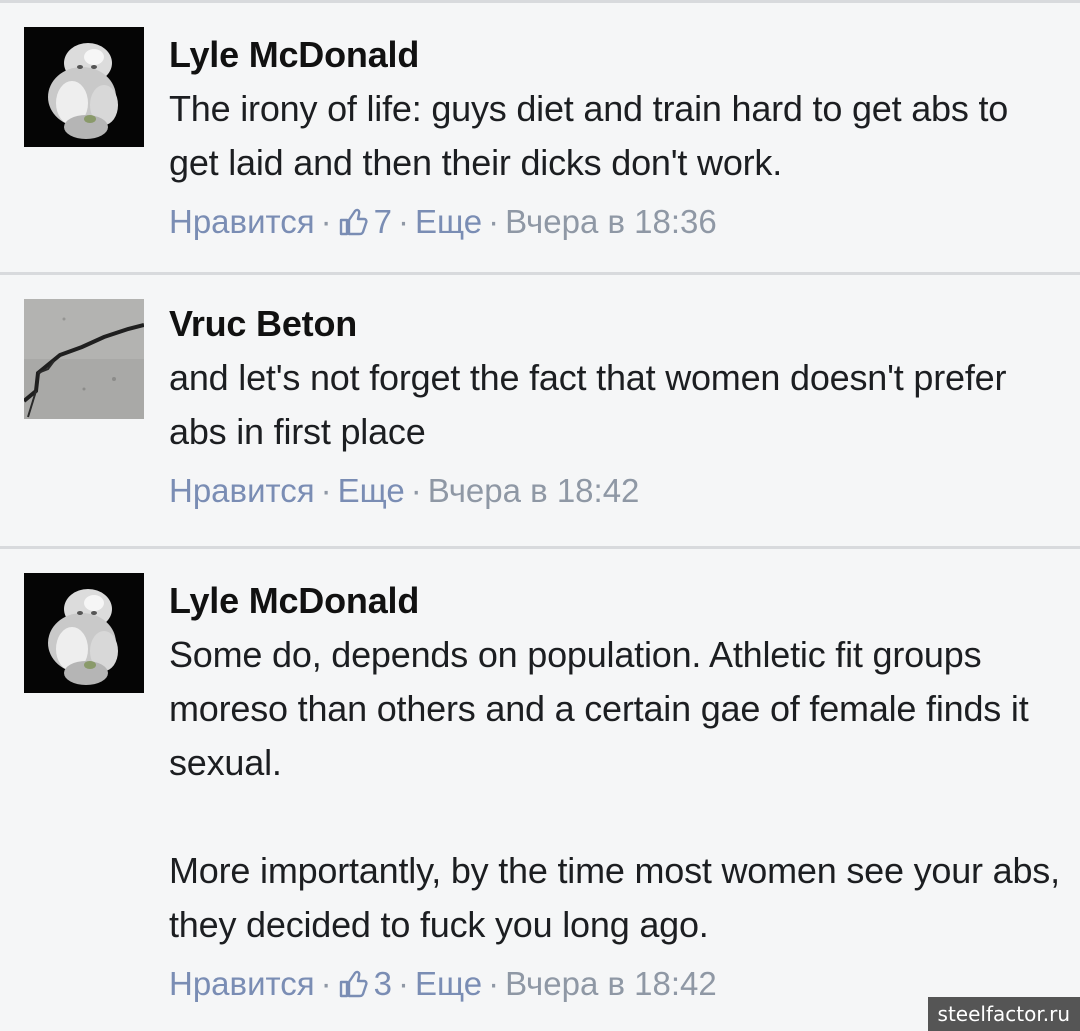 Image resolution: width=1080 pixels, height=1031 pixels. I want to click on like-count: 3, so click(383, 983).